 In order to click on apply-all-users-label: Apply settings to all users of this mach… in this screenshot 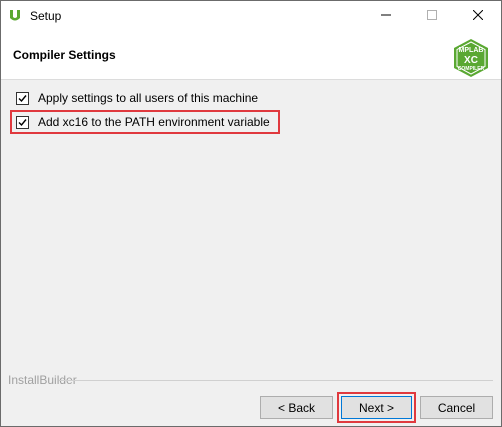, I will do `click(148, 98)`.